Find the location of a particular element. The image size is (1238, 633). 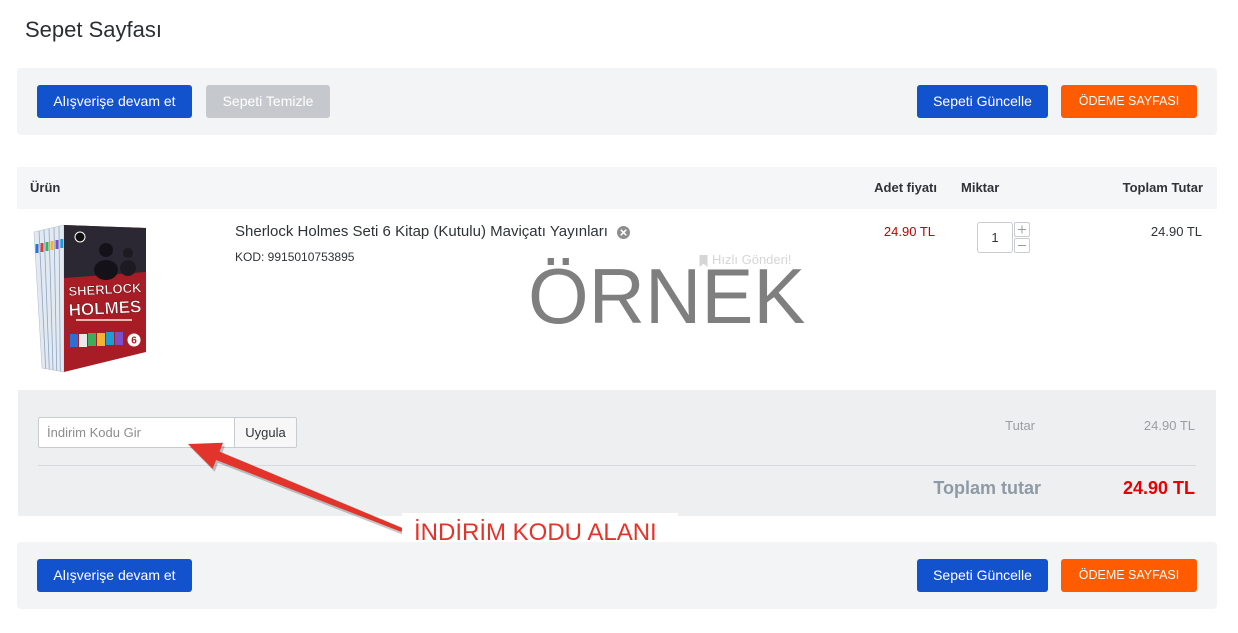

cover-title-line2: HOLMES is located at coordinates (105, 308).